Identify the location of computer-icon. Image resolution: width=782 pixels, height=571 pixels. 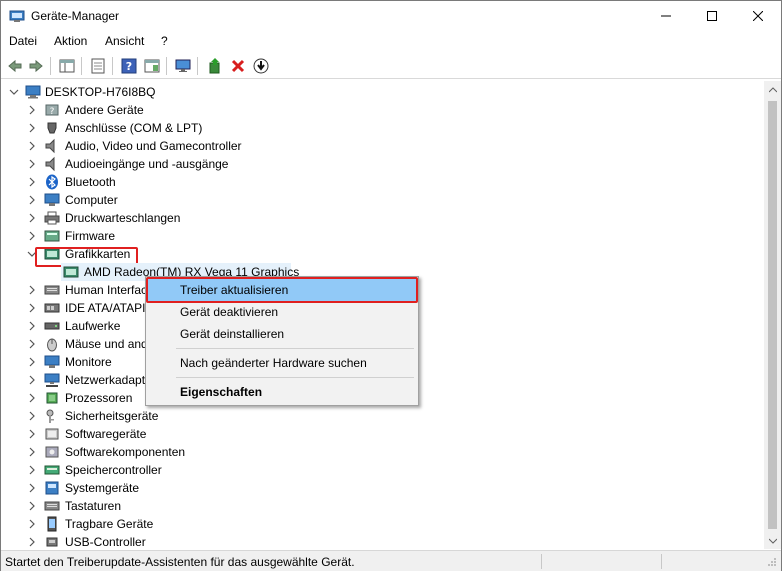
(33, 92).